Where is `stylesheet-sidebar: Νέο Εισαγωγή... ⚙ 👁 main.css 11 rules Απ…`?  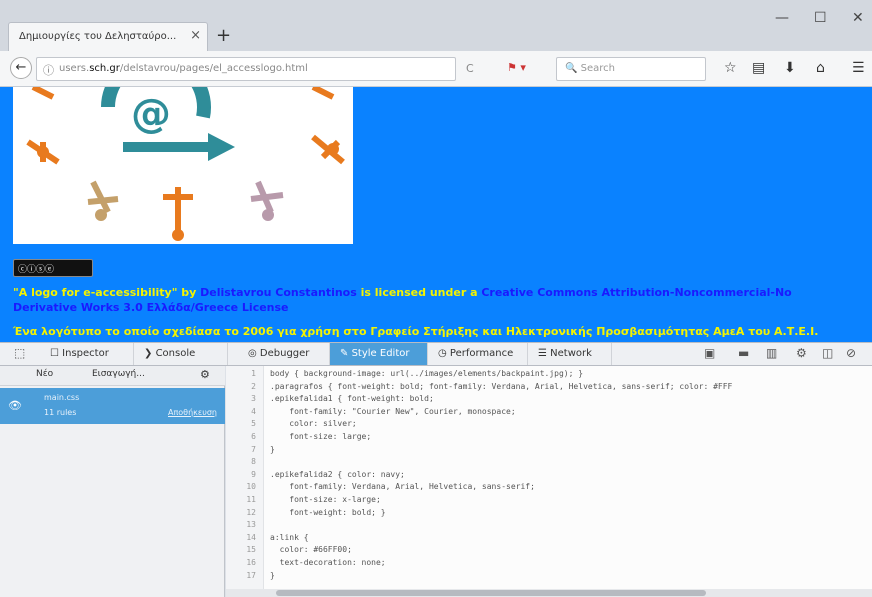 stylesheet-sidebar: Νέο Εισαγωγή... ⚙ 👁 main.css 11 rules Απ… is located at coordinates (112, 481).